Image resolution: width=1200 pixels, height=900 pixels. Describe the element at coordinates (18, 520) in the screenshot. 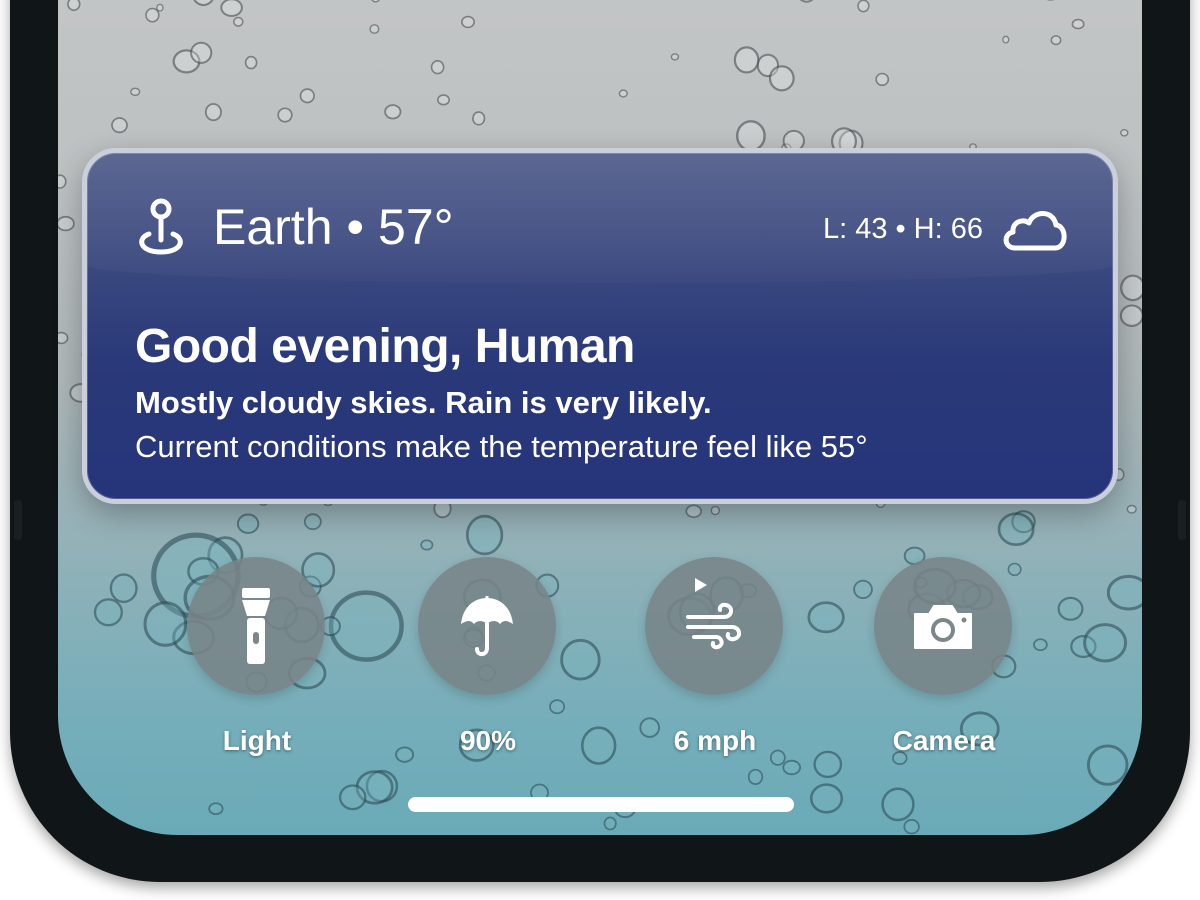

I see `side-button-left` at that location.